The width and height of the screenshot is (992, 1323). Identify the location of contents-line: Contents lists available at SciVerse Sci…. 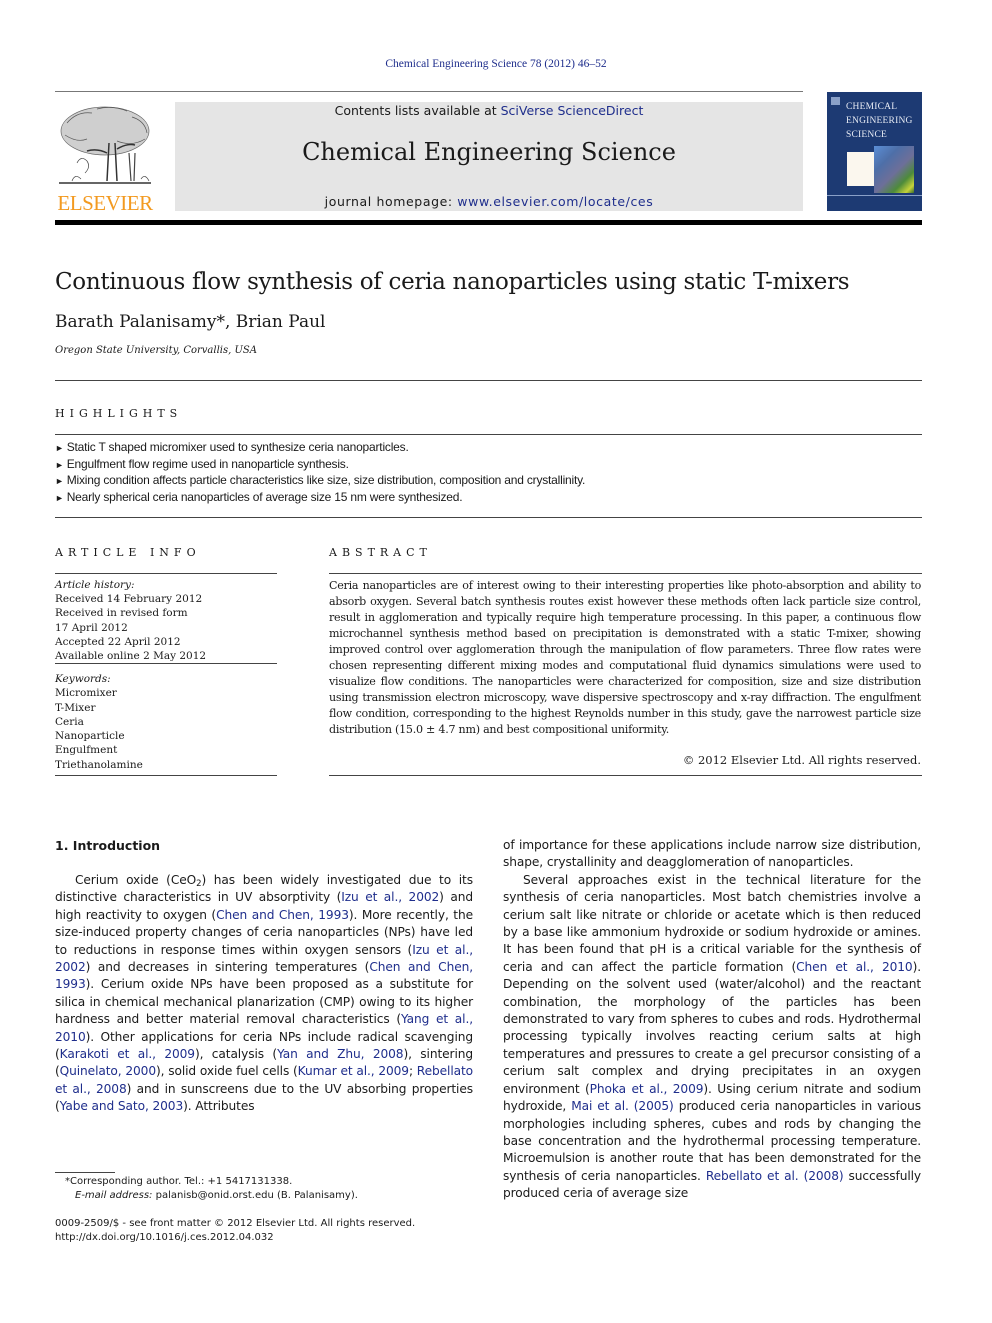
(489, 110).